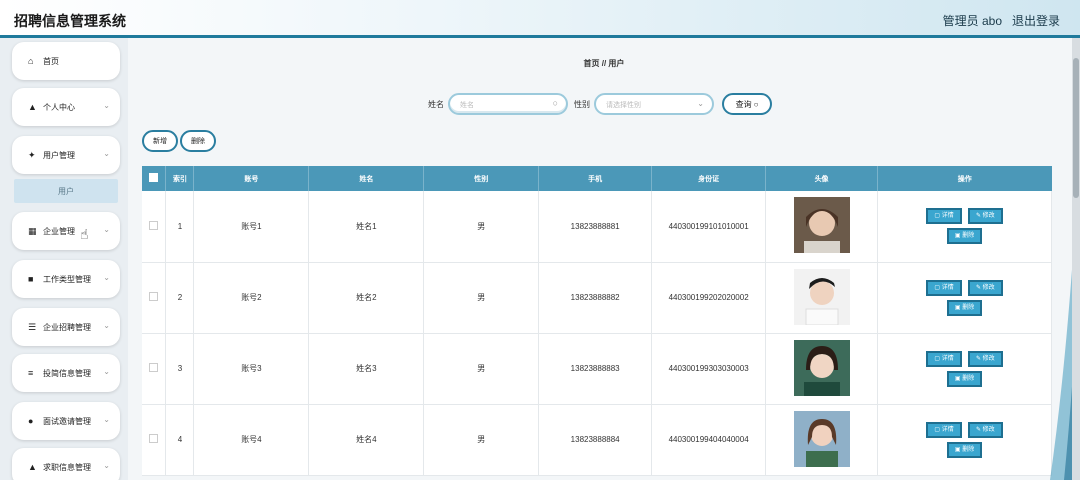  Describe the element at coordinates (70, 21) in the screenshot. I see `app-title: 招聘信息管理系统` at that location.